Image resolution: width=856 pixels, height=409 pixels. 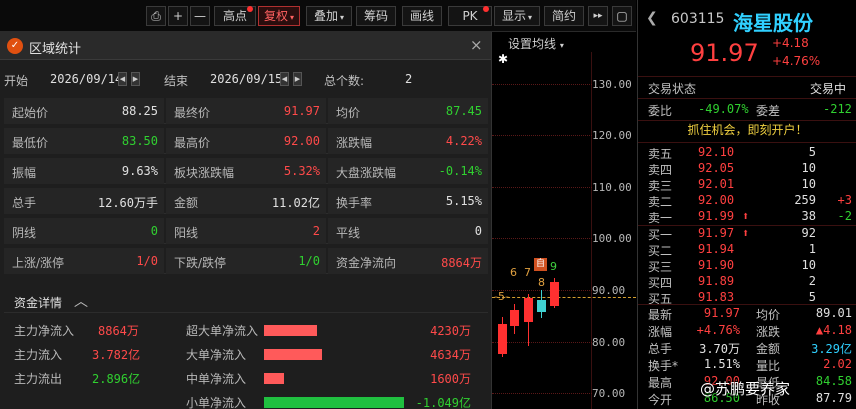 What do you see at coordinates (660, 154) in the screenshot?
I see `ask-level-label: 卖五` at bounding box center [660, 154].